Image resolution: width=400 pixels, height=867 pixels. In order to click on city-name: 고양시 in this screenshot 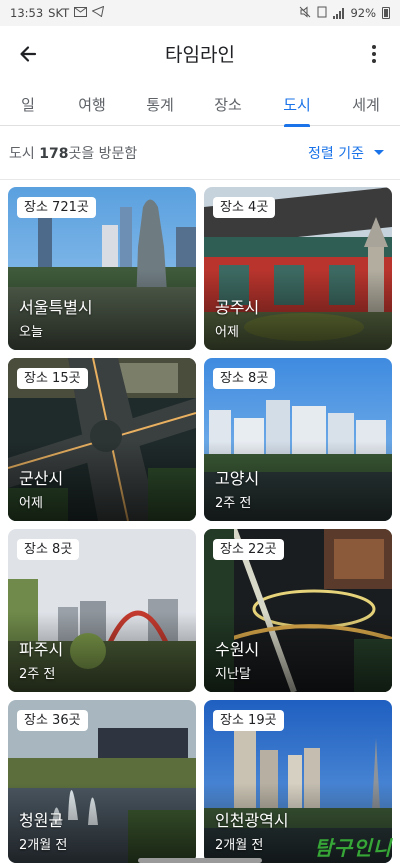, I will do `click(237, 478)`.